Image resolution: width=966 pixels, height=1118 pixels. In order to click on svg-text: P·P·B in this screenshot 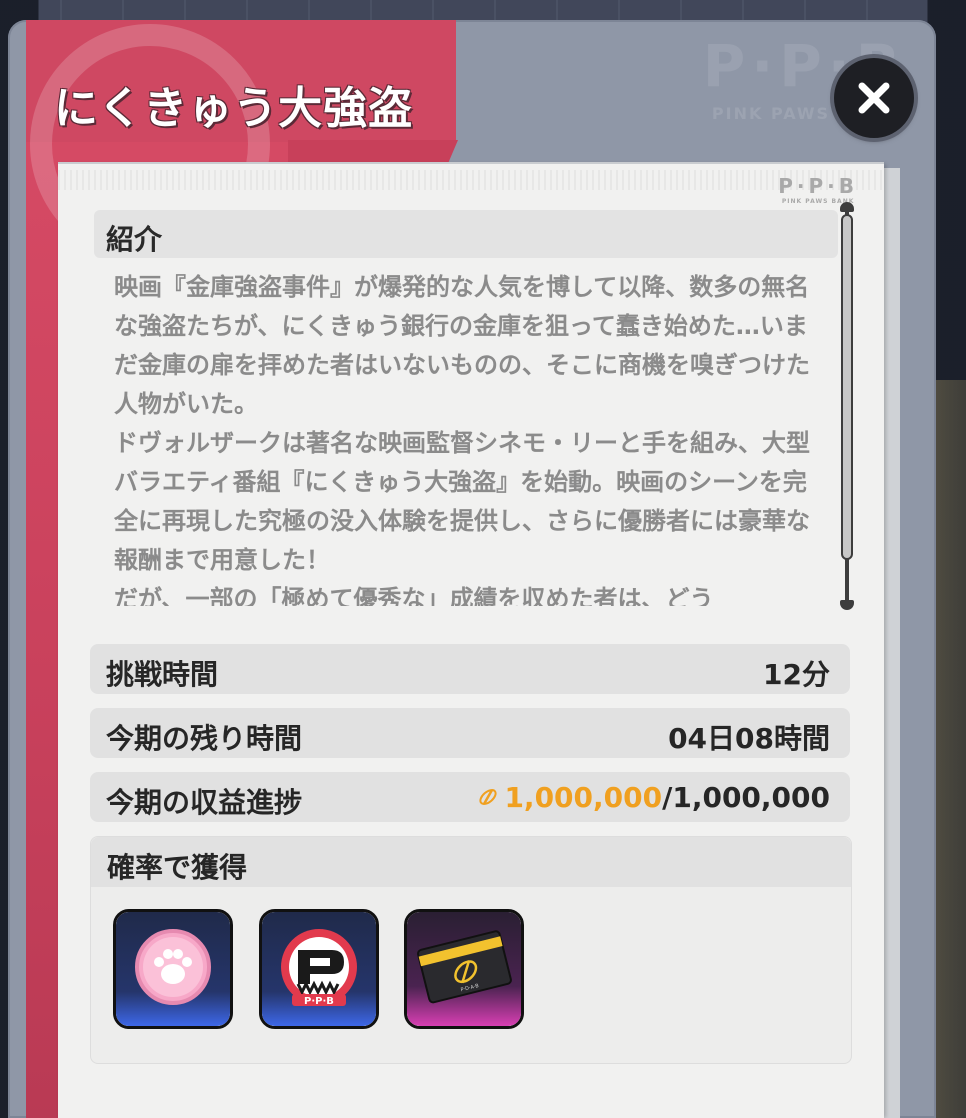, I will do `click(319, 1001)`.